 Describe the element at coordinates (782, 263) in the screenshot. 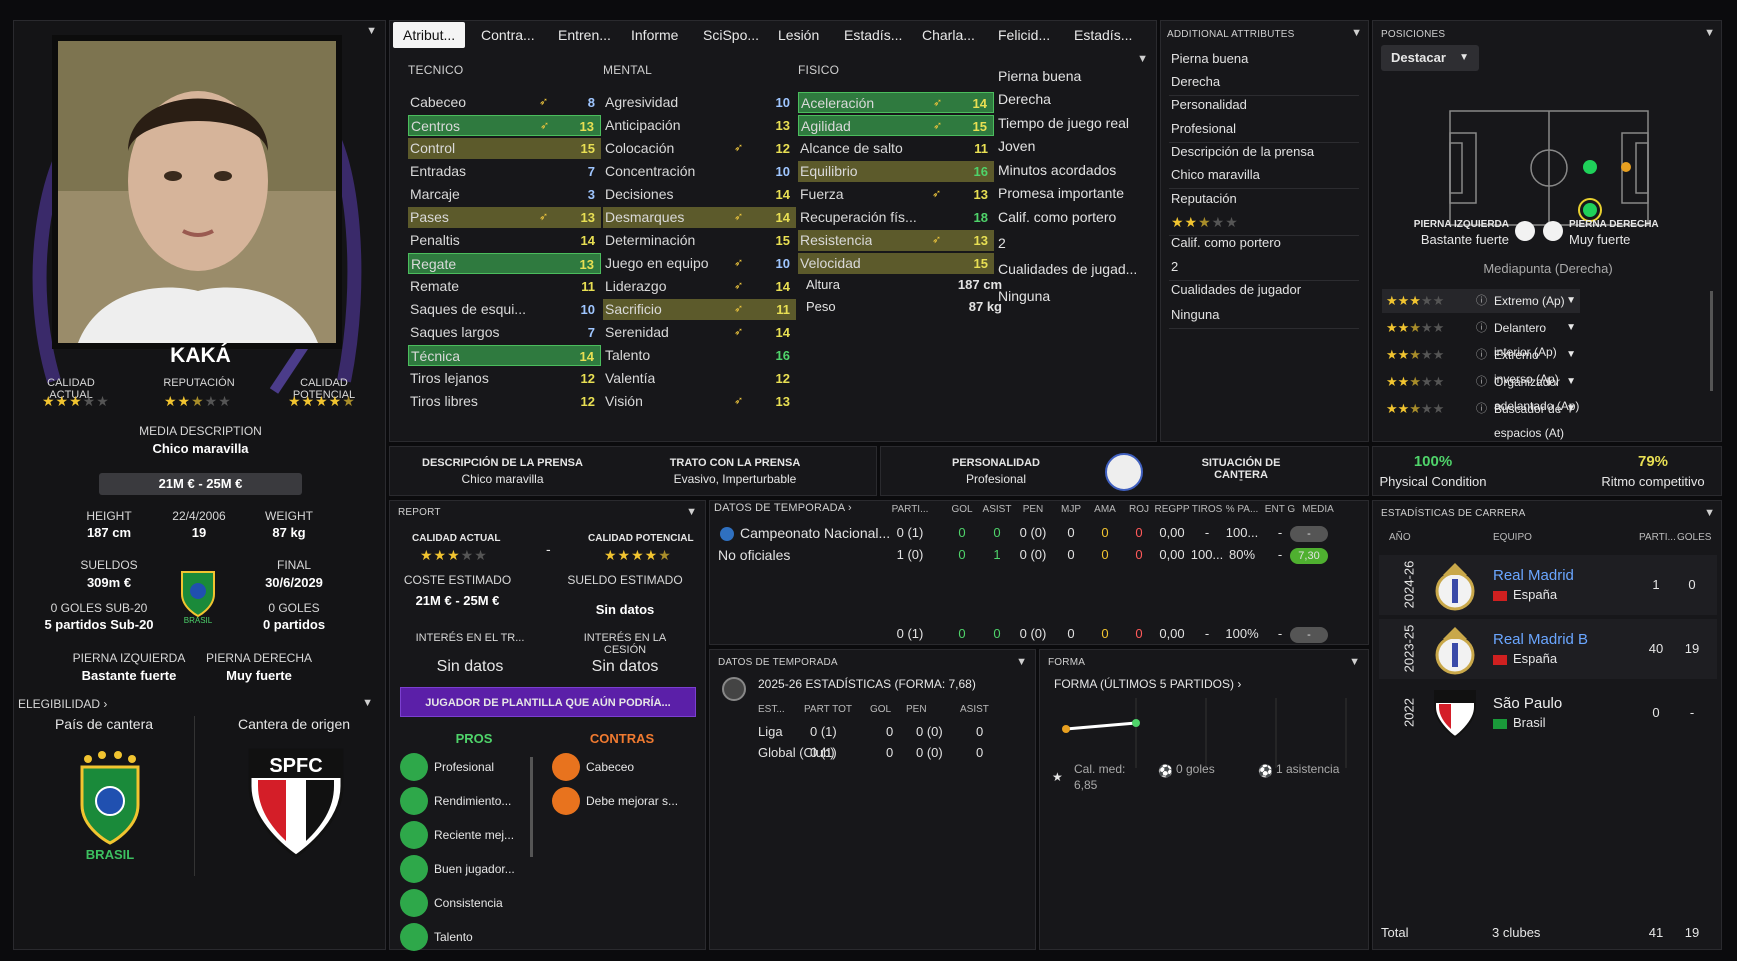

I see `mental-attr-value: 10` at that location.